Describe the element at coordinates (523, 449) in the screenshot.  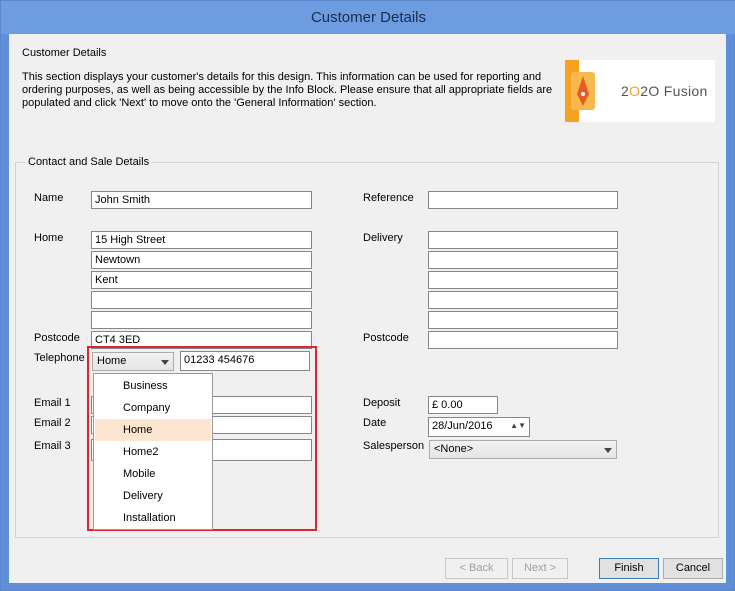
I see `salesperson-select: <None>` at that location.